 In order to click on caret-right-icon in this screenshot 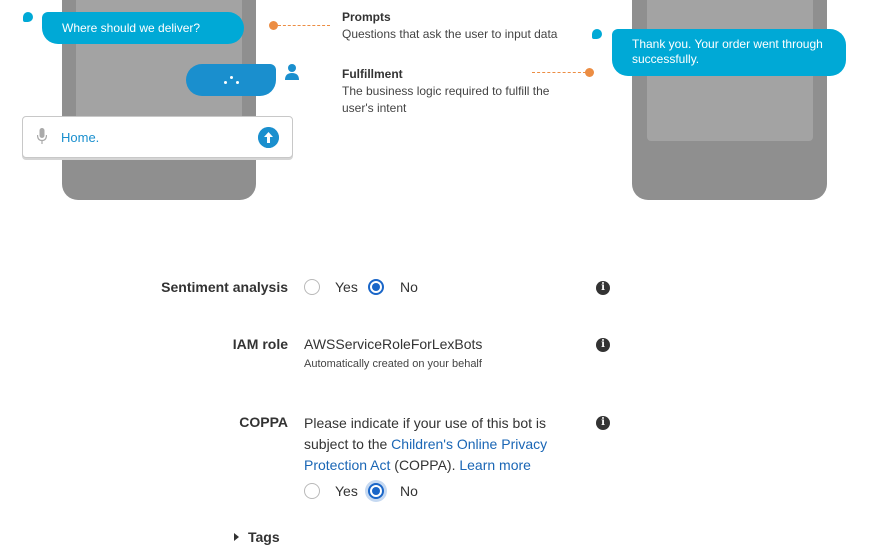, I will do `click(236, 537)`.